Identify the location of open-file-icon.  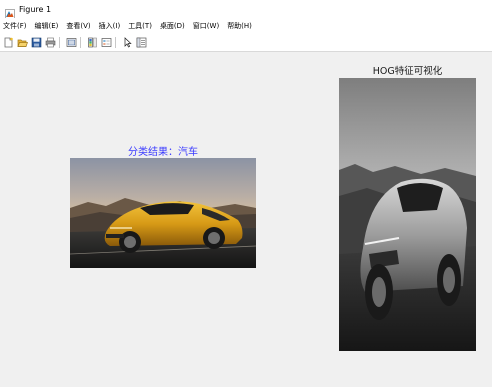
(22, 43).